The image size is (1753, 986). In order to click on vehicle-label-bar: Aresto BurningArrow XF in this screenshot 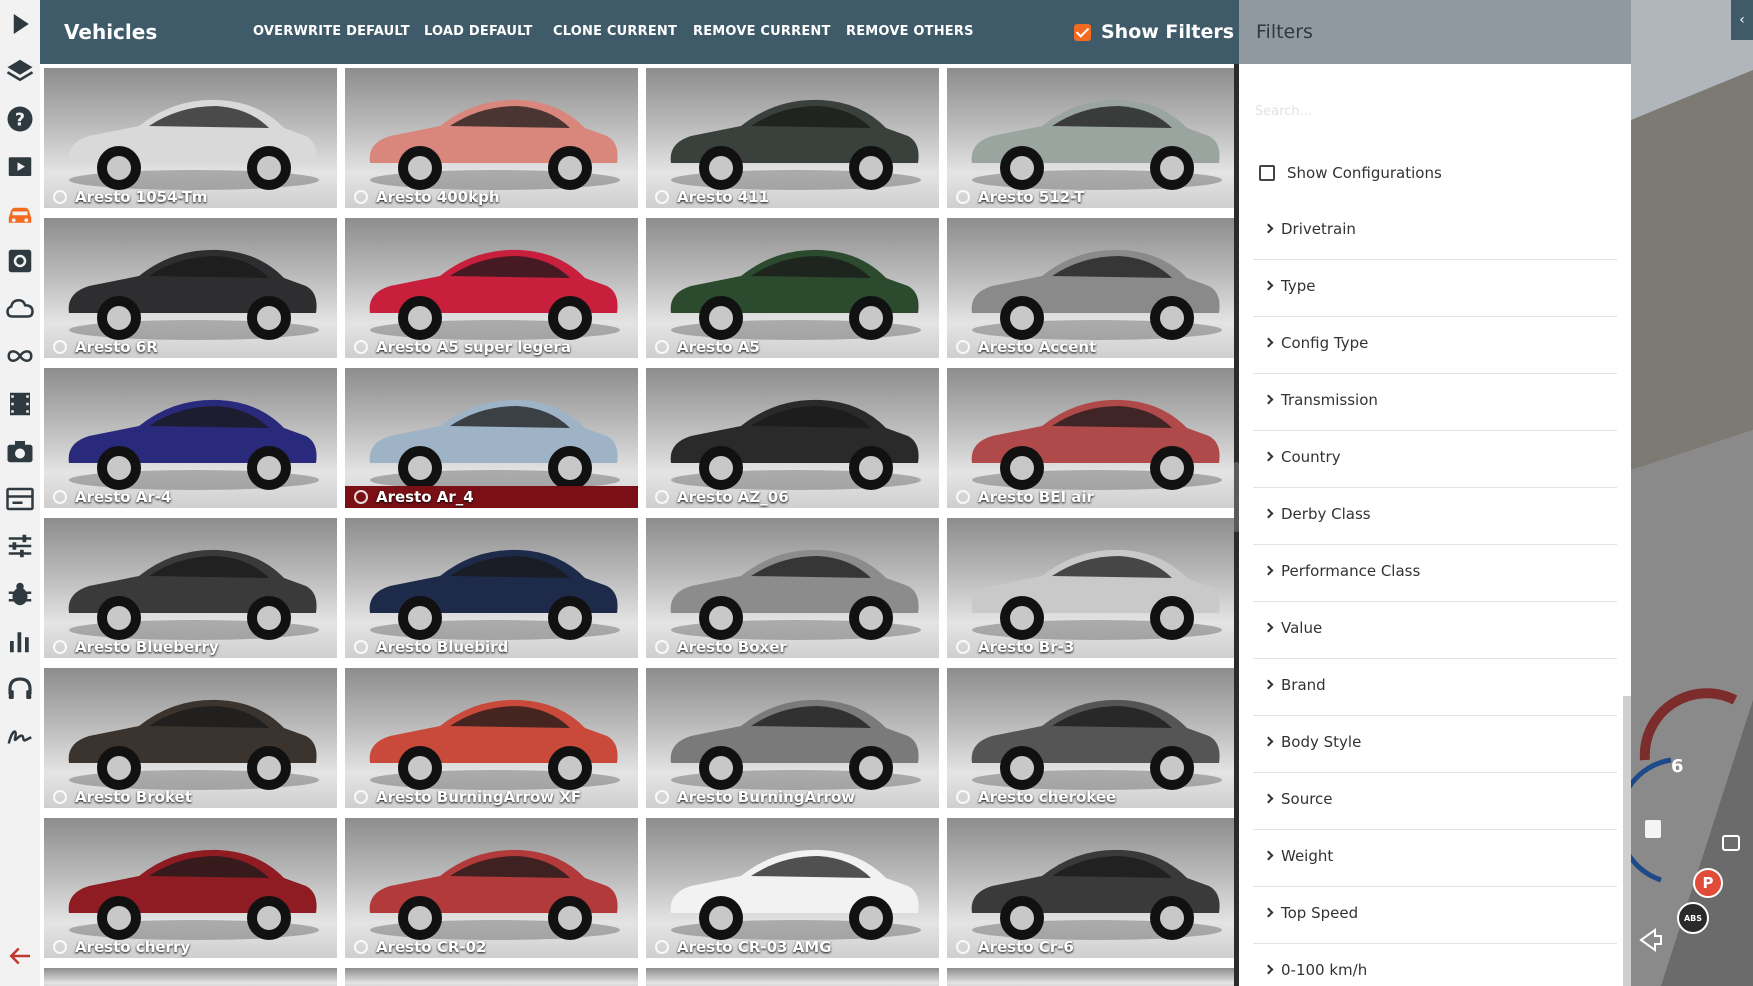, I will do `click(491, 797)`.